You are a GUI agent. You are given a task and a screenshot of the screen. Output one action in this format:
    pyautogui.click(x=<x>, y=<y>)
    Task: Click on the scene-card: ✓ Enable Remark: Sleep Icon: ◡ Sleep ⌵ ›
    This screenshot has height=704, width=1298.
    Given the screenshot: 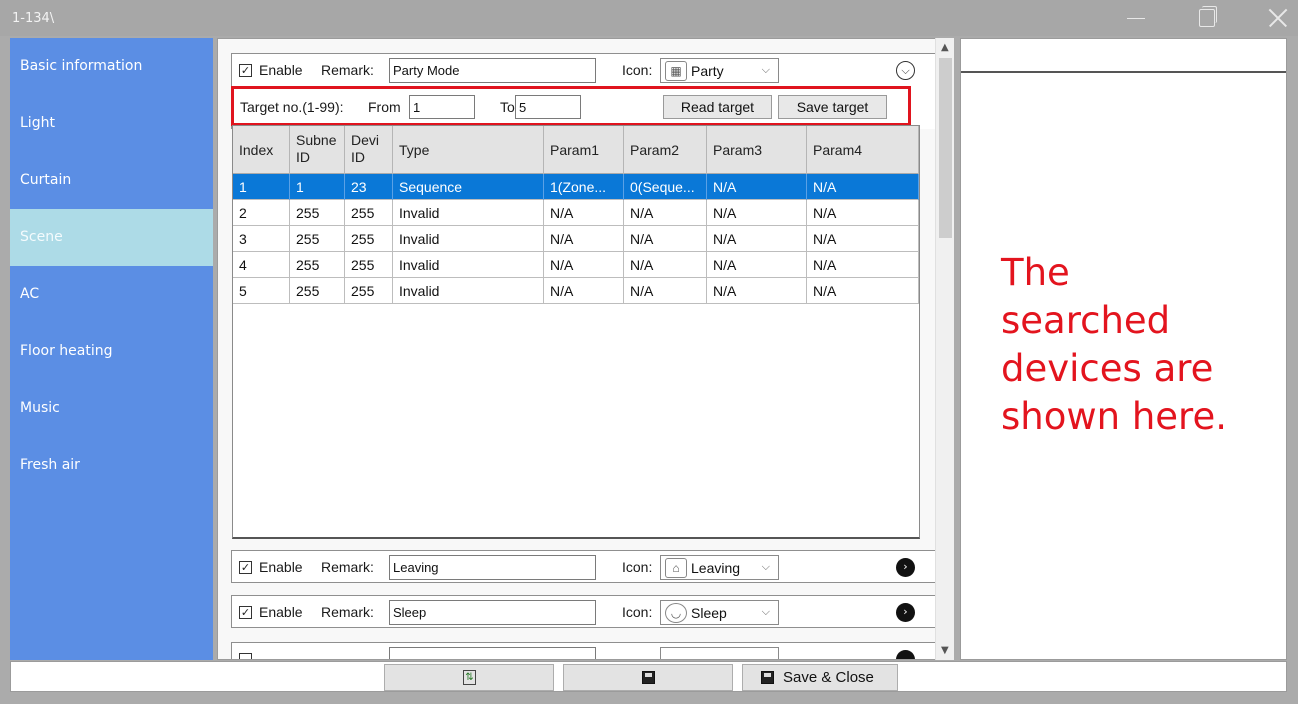 What is the action you would take?
    pyautogui.click(x=584, y=611)
    